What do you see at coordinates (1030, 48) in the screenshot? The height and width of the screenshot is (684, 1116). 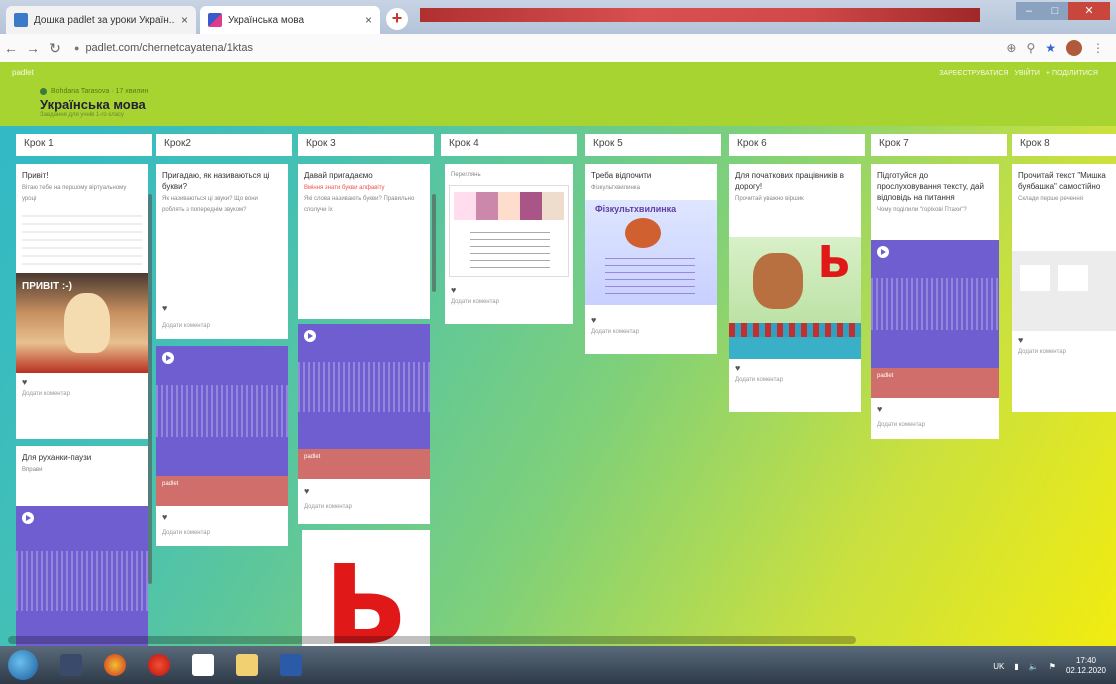 I see `zoom-icon: ⚲` at bounding box center [1030, 48].